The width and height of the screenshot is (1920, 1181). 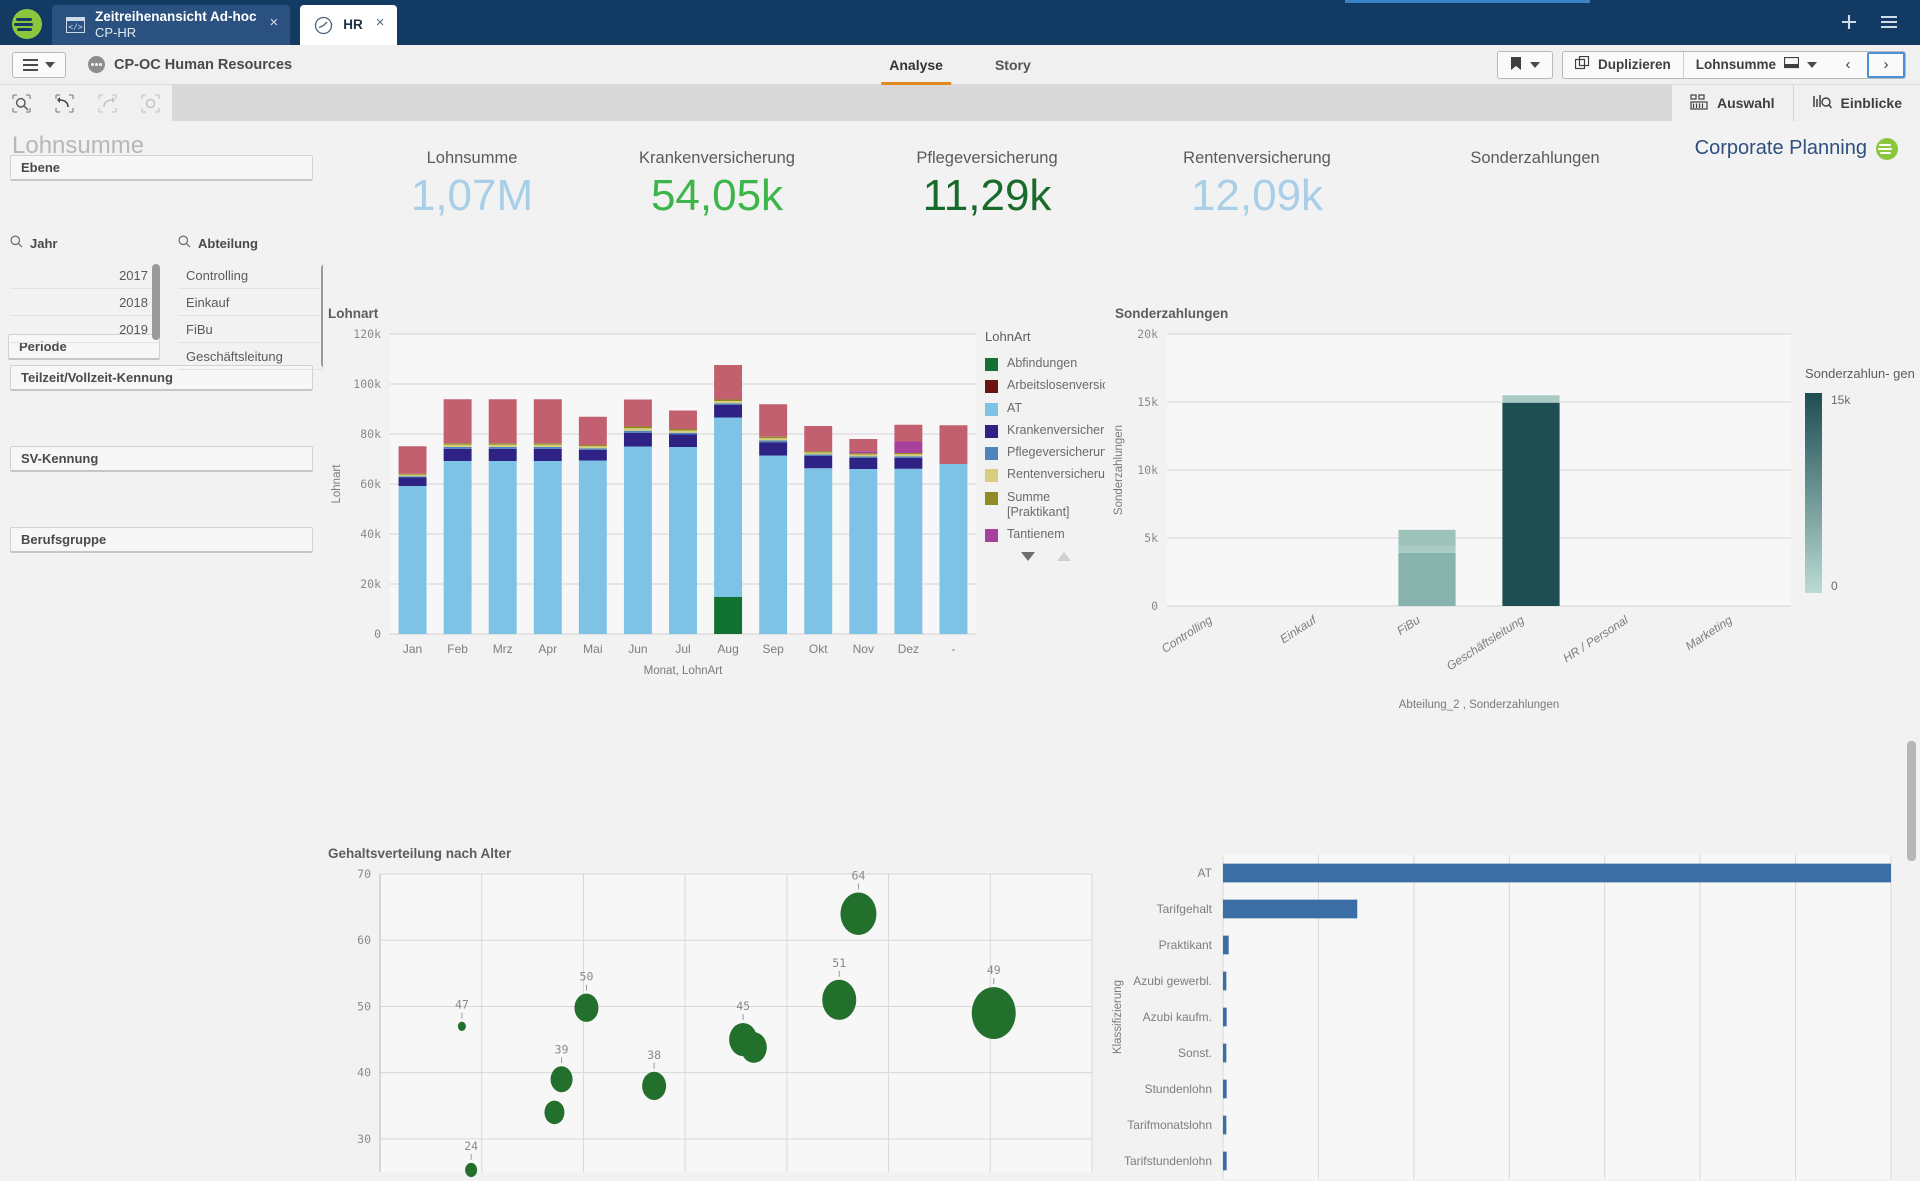 I want to click on filter-list-header: Jahr, so click(x=85, y=243).